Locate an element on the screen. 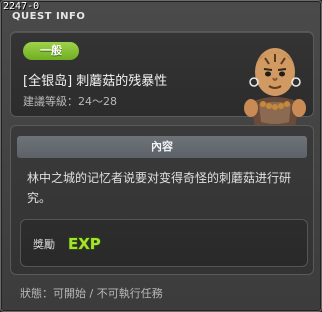 This screenshot has width=322, height=312. window-title: QUEST INFO is located at coordinates (49, 16).